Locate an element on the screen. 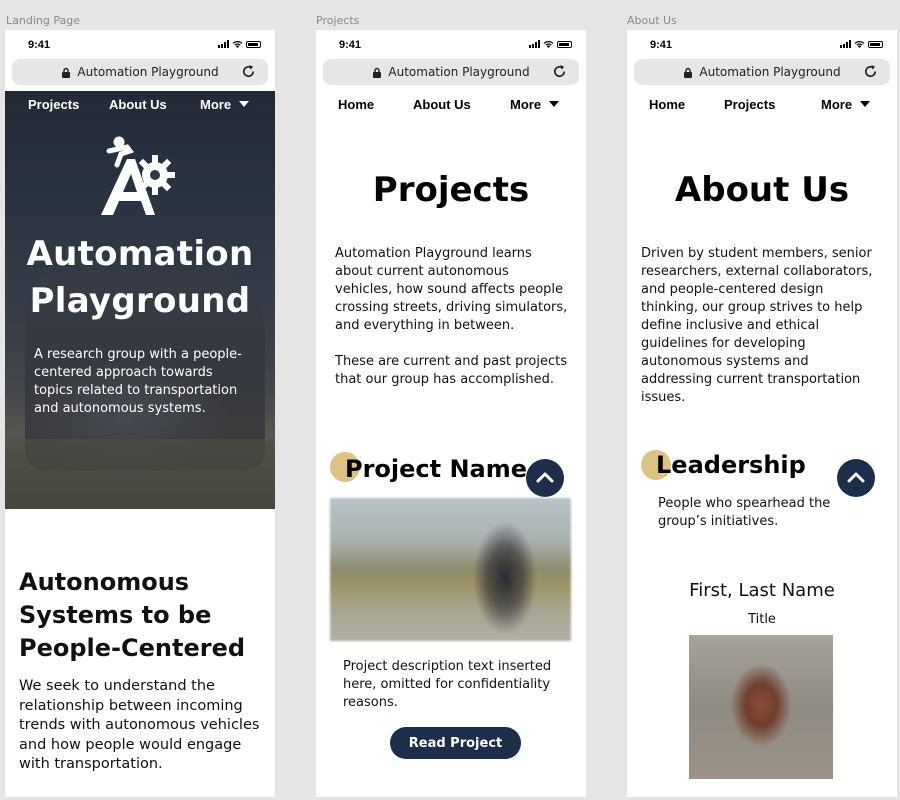  hero-title: Automation Playground is located at coordinates (140, 278).